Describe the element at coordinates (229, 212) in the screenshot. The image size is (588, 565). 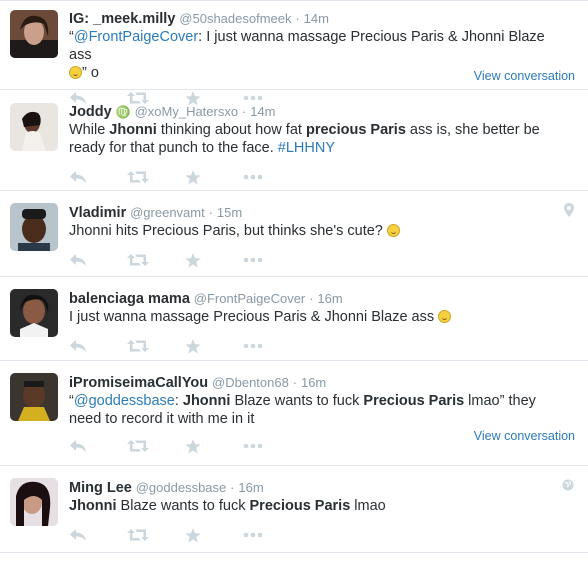
I see `tweet-timestamp: 15m` at that location.